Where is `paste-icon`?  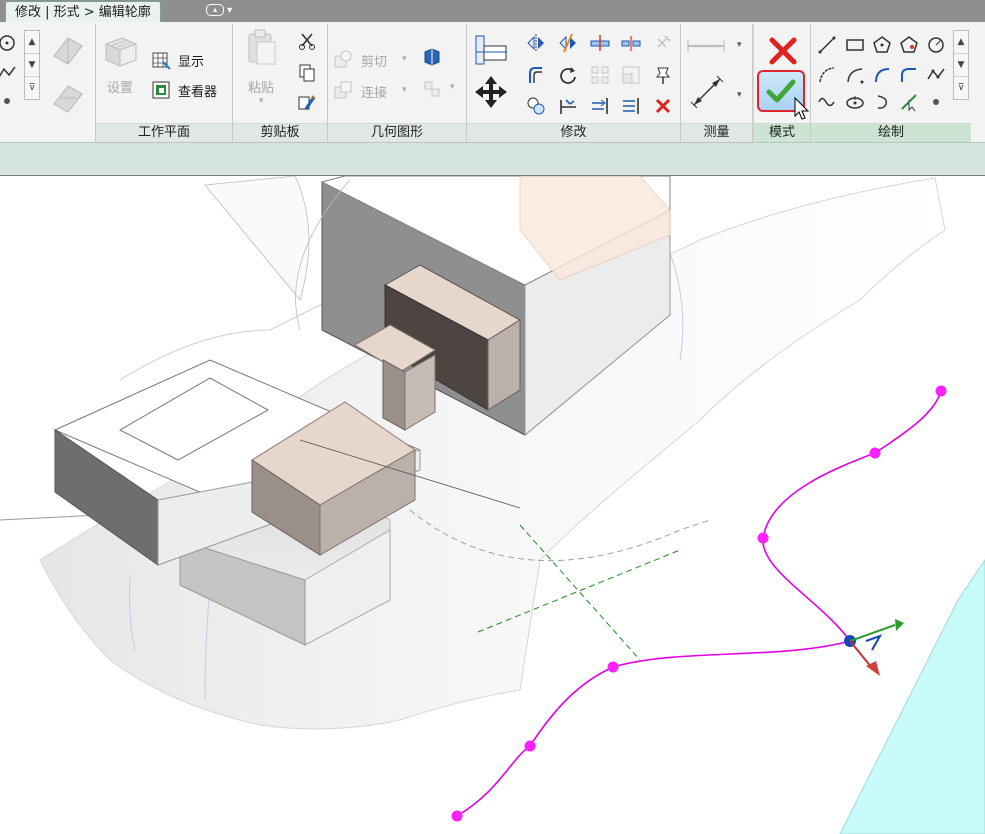
paste-icon is located at coordinates (261, 47).